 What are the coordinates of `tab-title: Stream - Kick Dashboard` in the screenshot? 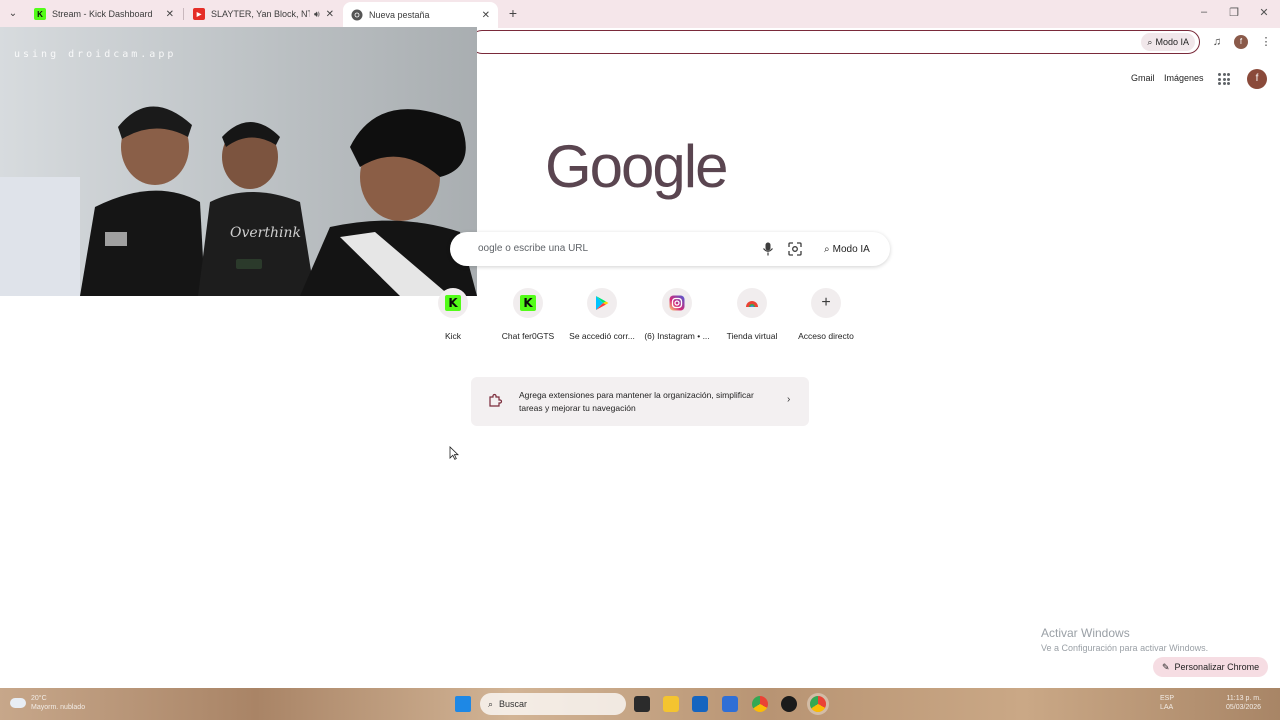 It's located at (102, 14).